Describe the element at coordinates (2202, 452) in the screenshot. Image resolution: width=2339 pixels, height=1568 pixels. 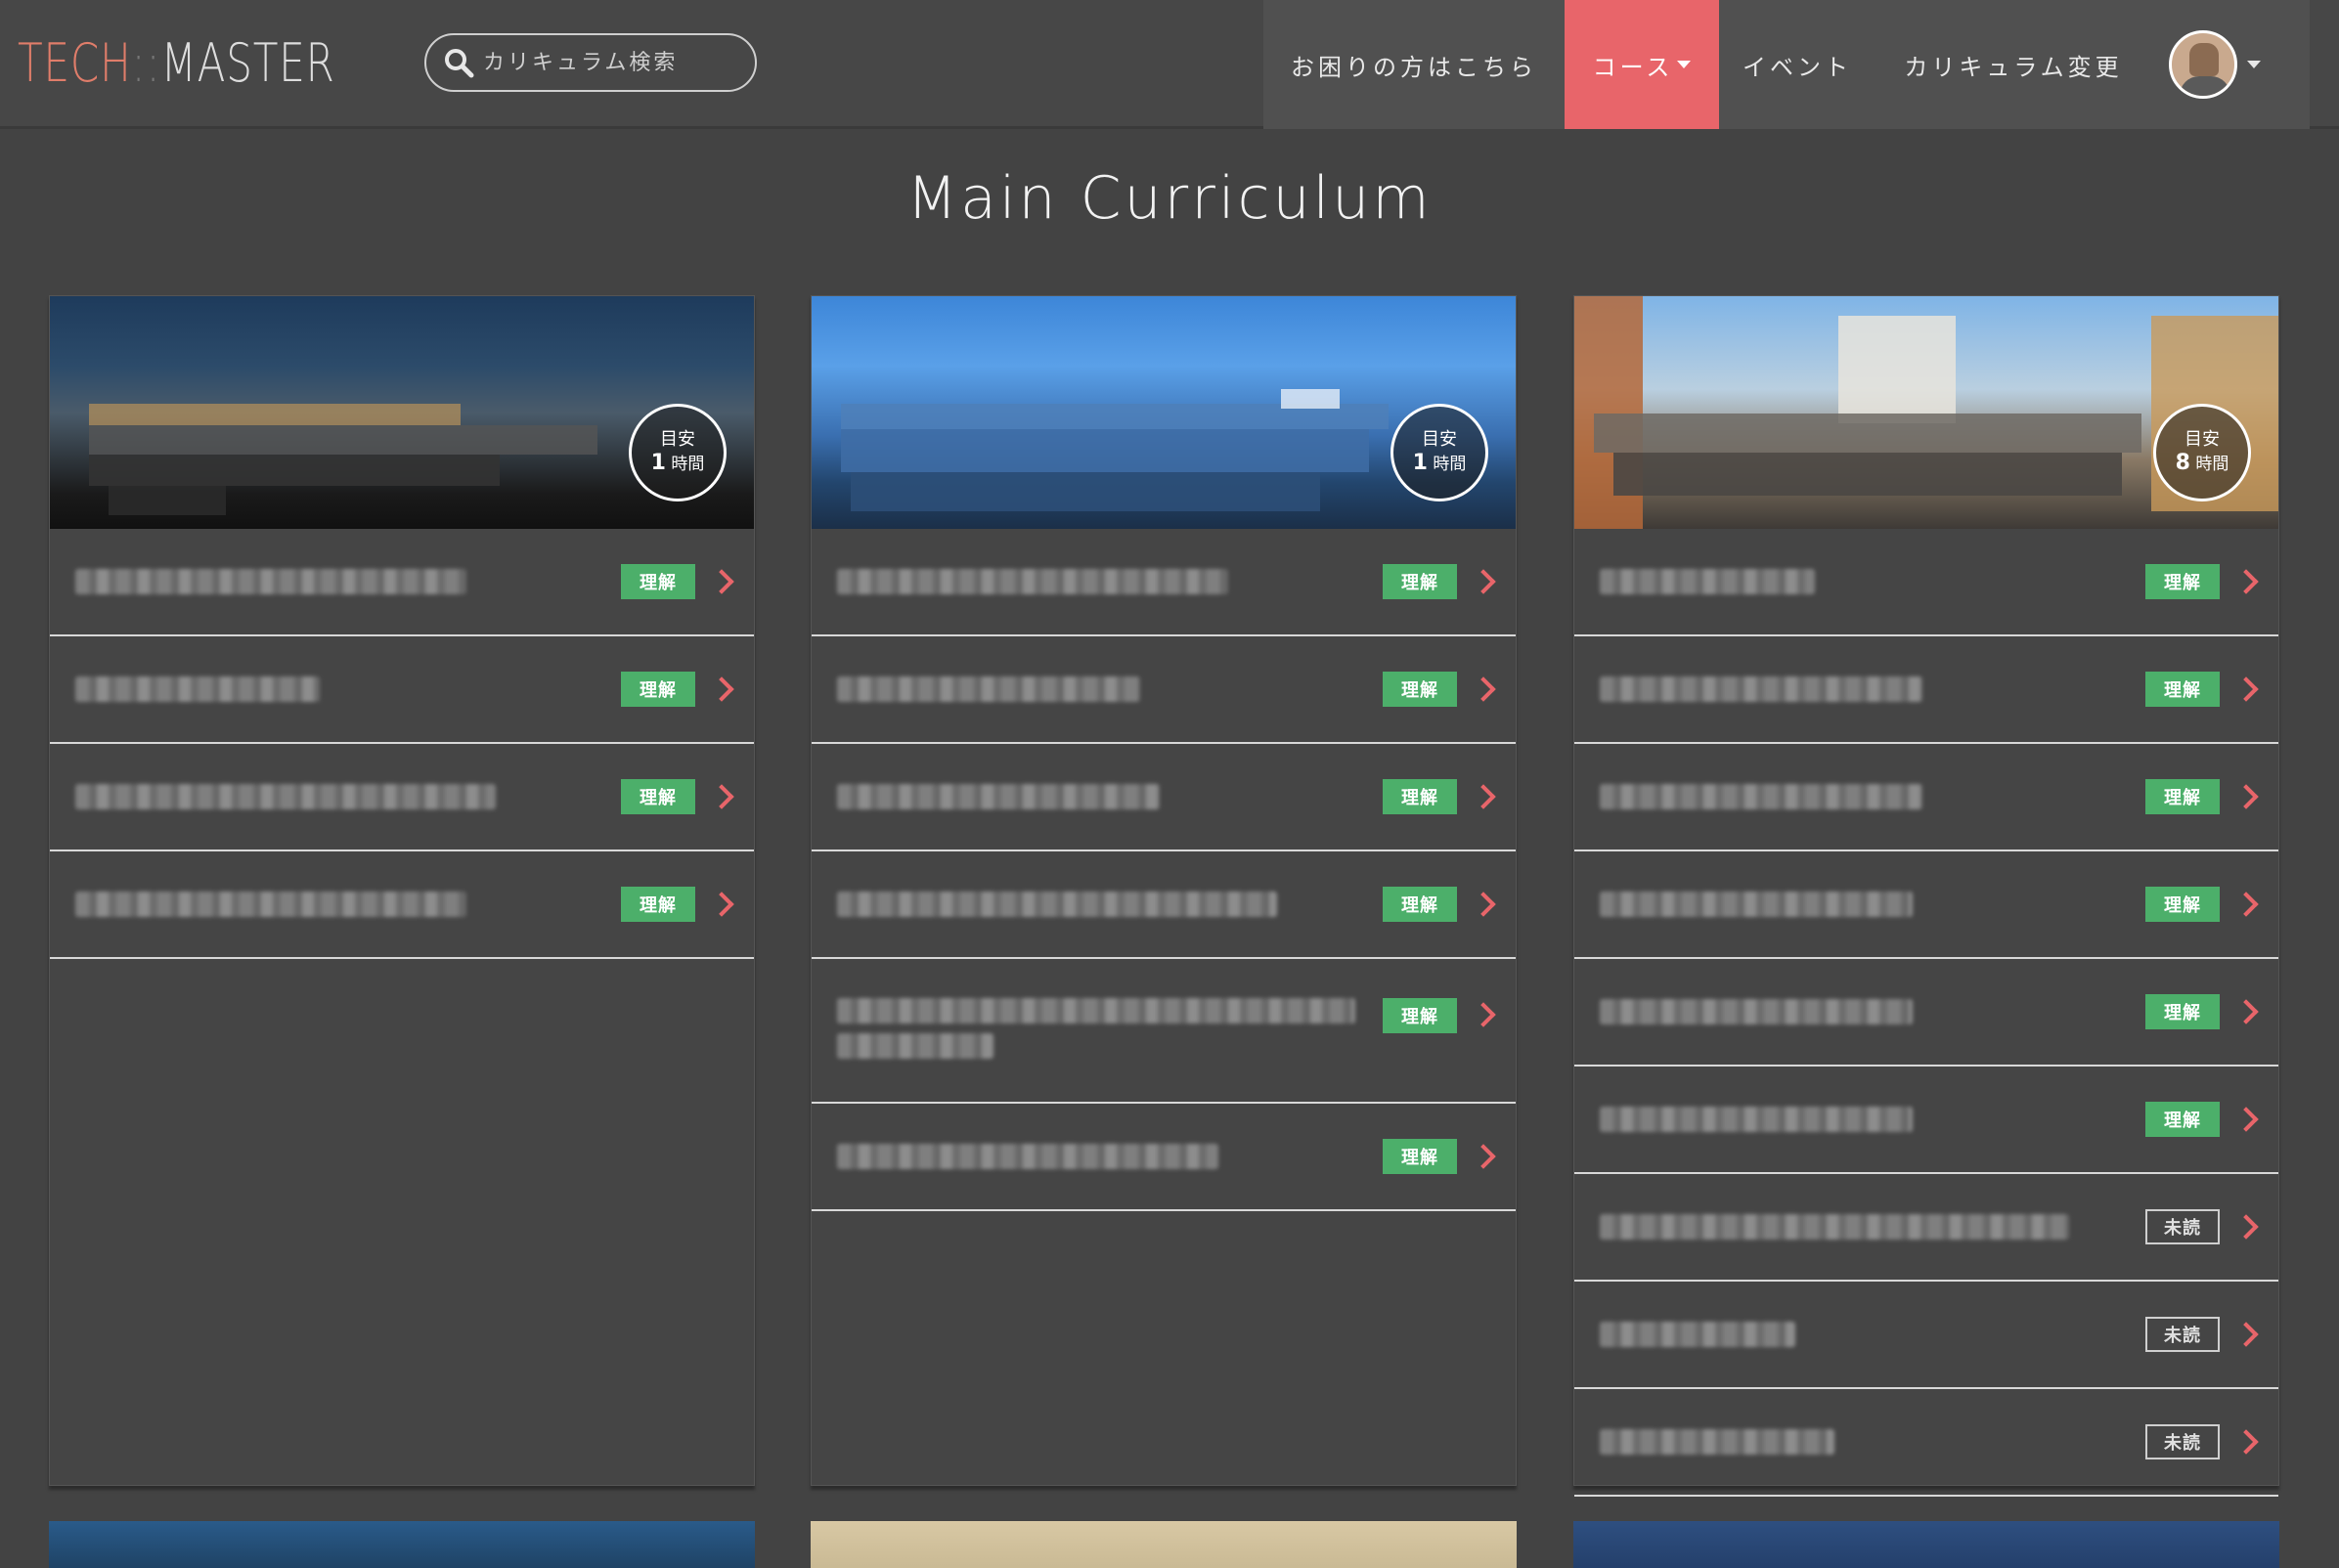
I see `duration-badge: 目安 8 時間` at that location.